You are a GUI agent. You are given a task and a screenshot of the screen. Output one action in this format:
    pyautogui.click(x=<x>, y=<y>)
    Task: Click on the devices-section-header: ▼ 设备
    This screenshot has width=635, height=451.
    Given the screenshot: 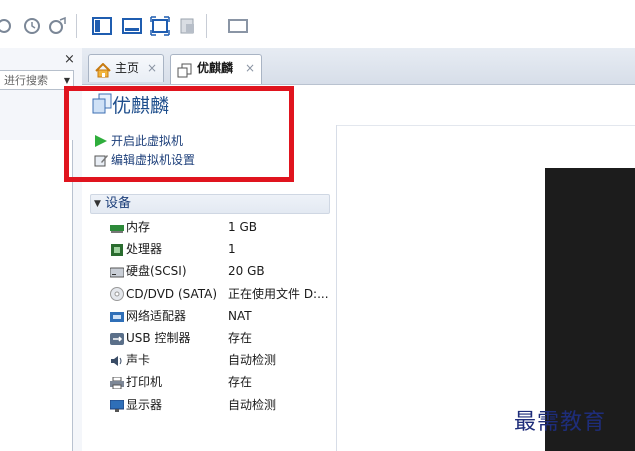 What is the action you would take?
    pyautogui.click(x=210, y=204)
    